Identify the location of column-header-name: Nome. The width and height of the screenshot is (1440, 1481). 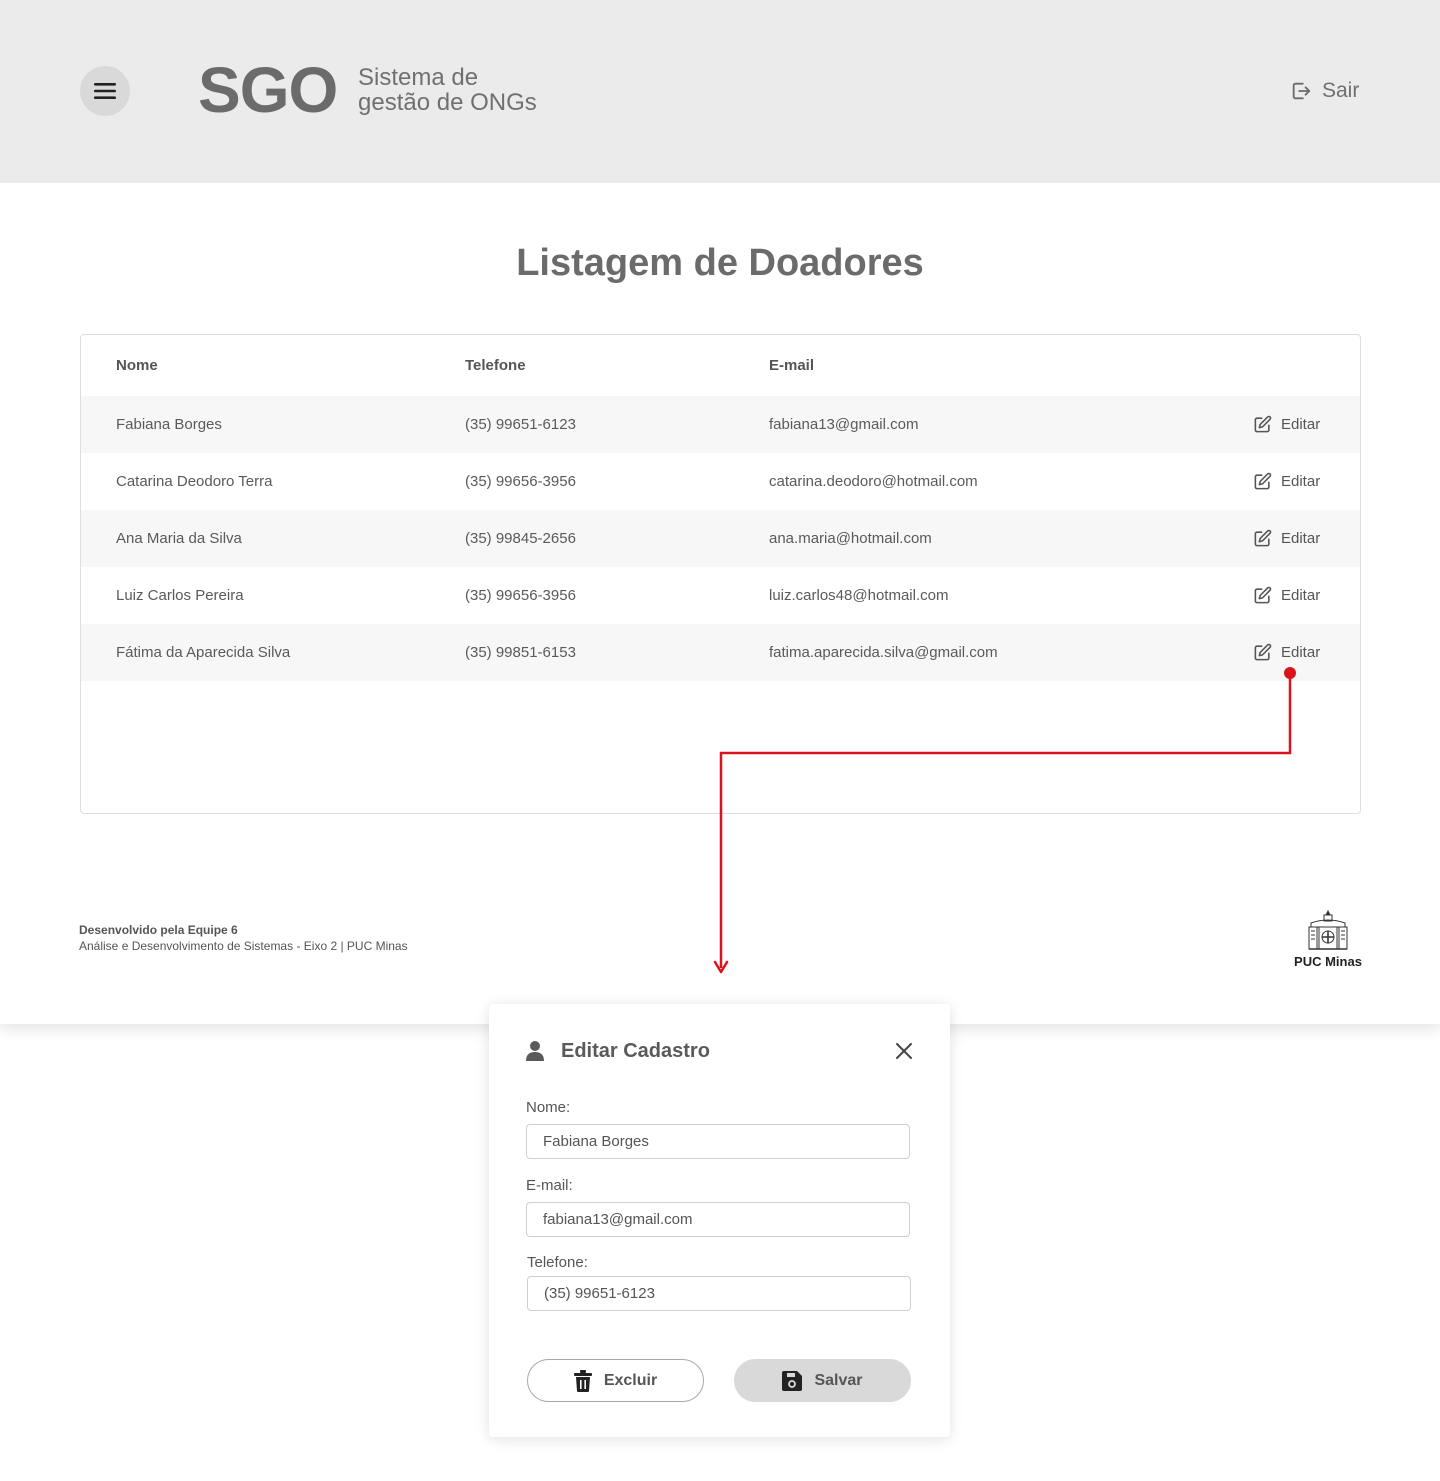
(137, 365).